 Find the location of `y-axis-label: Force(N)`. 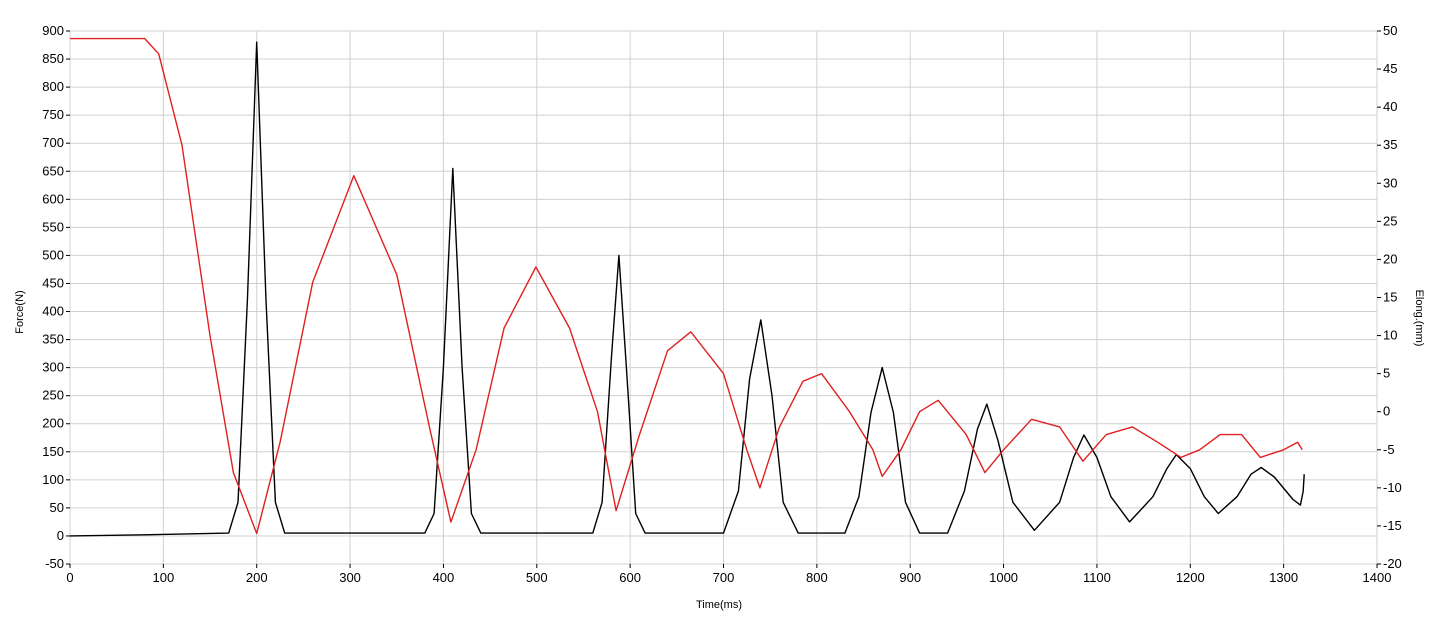

y-axis-label: Force(N) is located at coordinates (20, 311).